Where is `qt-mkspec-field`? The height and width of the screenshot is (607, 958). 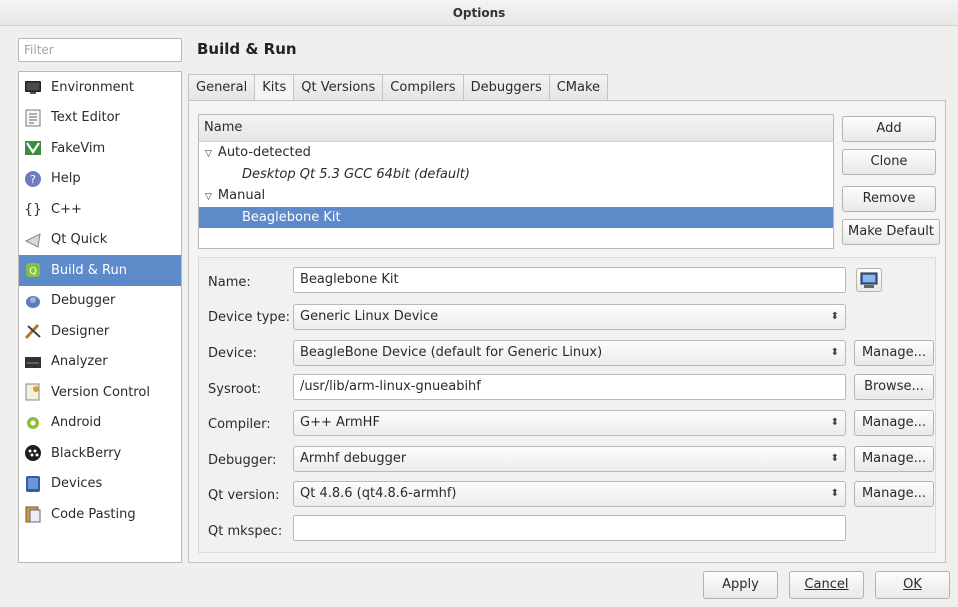
qt-mkspec-field is located at coordinates (569, 528).